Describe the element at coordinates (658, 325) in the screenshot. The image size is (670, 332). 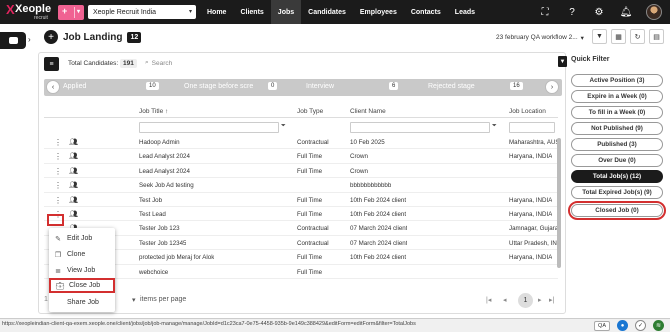
I see `wifi-icon: ≋` at that location.